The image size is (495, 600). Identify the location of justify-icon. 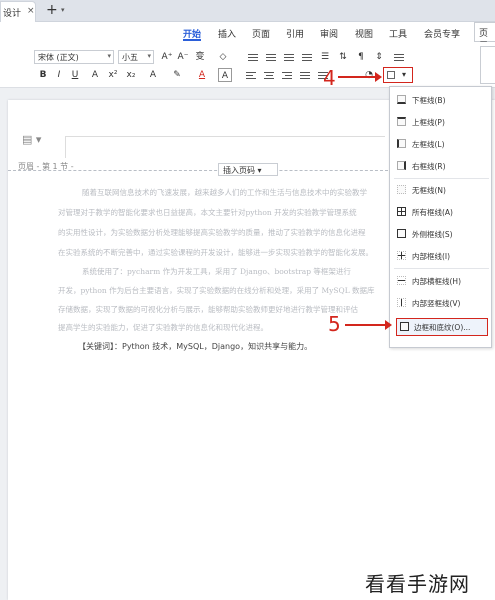
(305, 75).